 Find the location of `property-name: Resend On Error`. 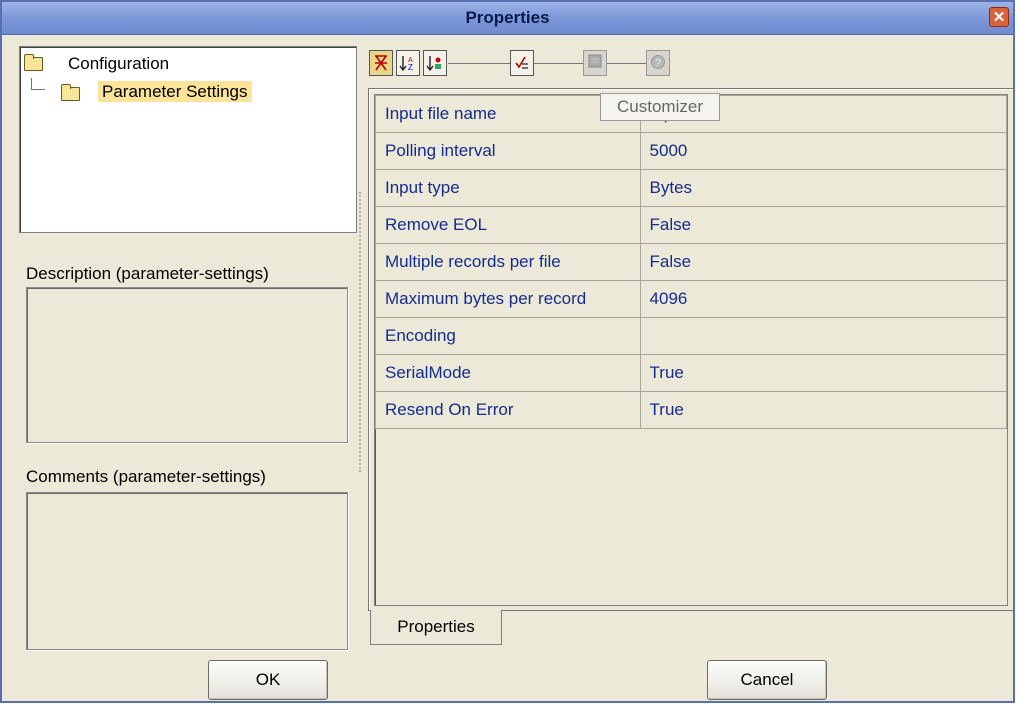

property-name: Resend On Error is located at coordinates (508, 410).